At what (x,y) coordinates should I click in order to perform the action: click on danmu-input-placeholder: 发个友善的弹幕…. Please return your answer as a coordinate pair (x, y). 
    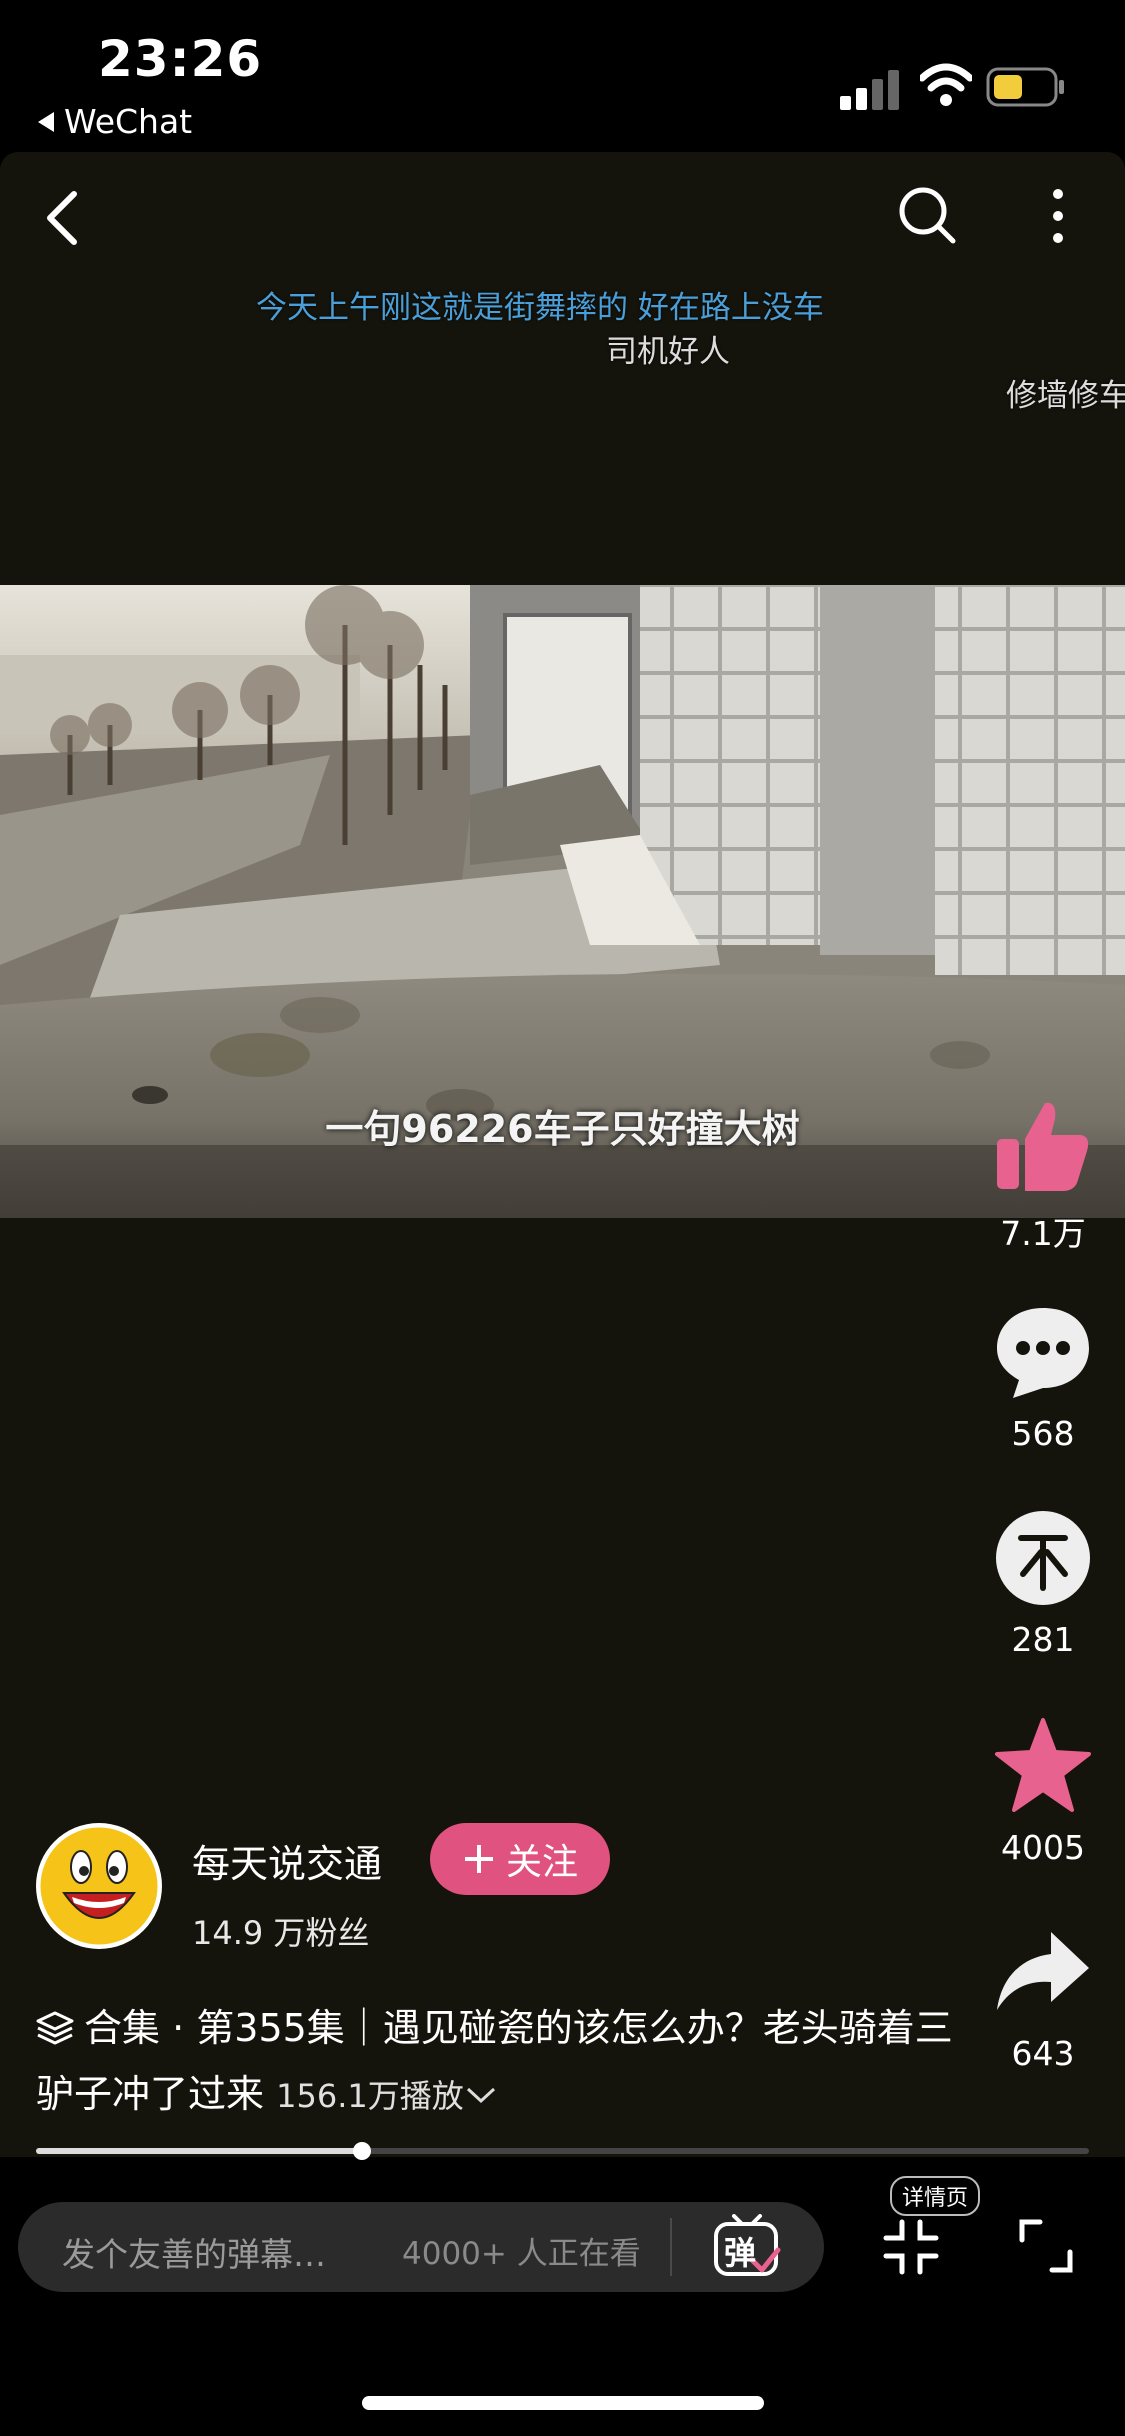
    Looking at the image, I should click on (194, 2254).